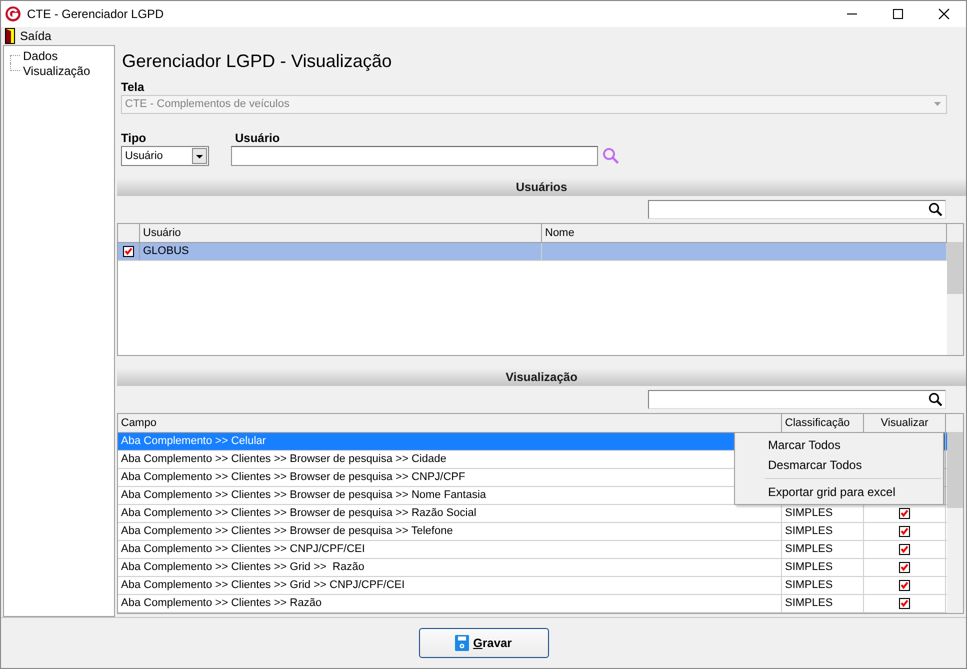 The image size is (967, 669). I want to click on field-label: Tipo, so click(134, 138).